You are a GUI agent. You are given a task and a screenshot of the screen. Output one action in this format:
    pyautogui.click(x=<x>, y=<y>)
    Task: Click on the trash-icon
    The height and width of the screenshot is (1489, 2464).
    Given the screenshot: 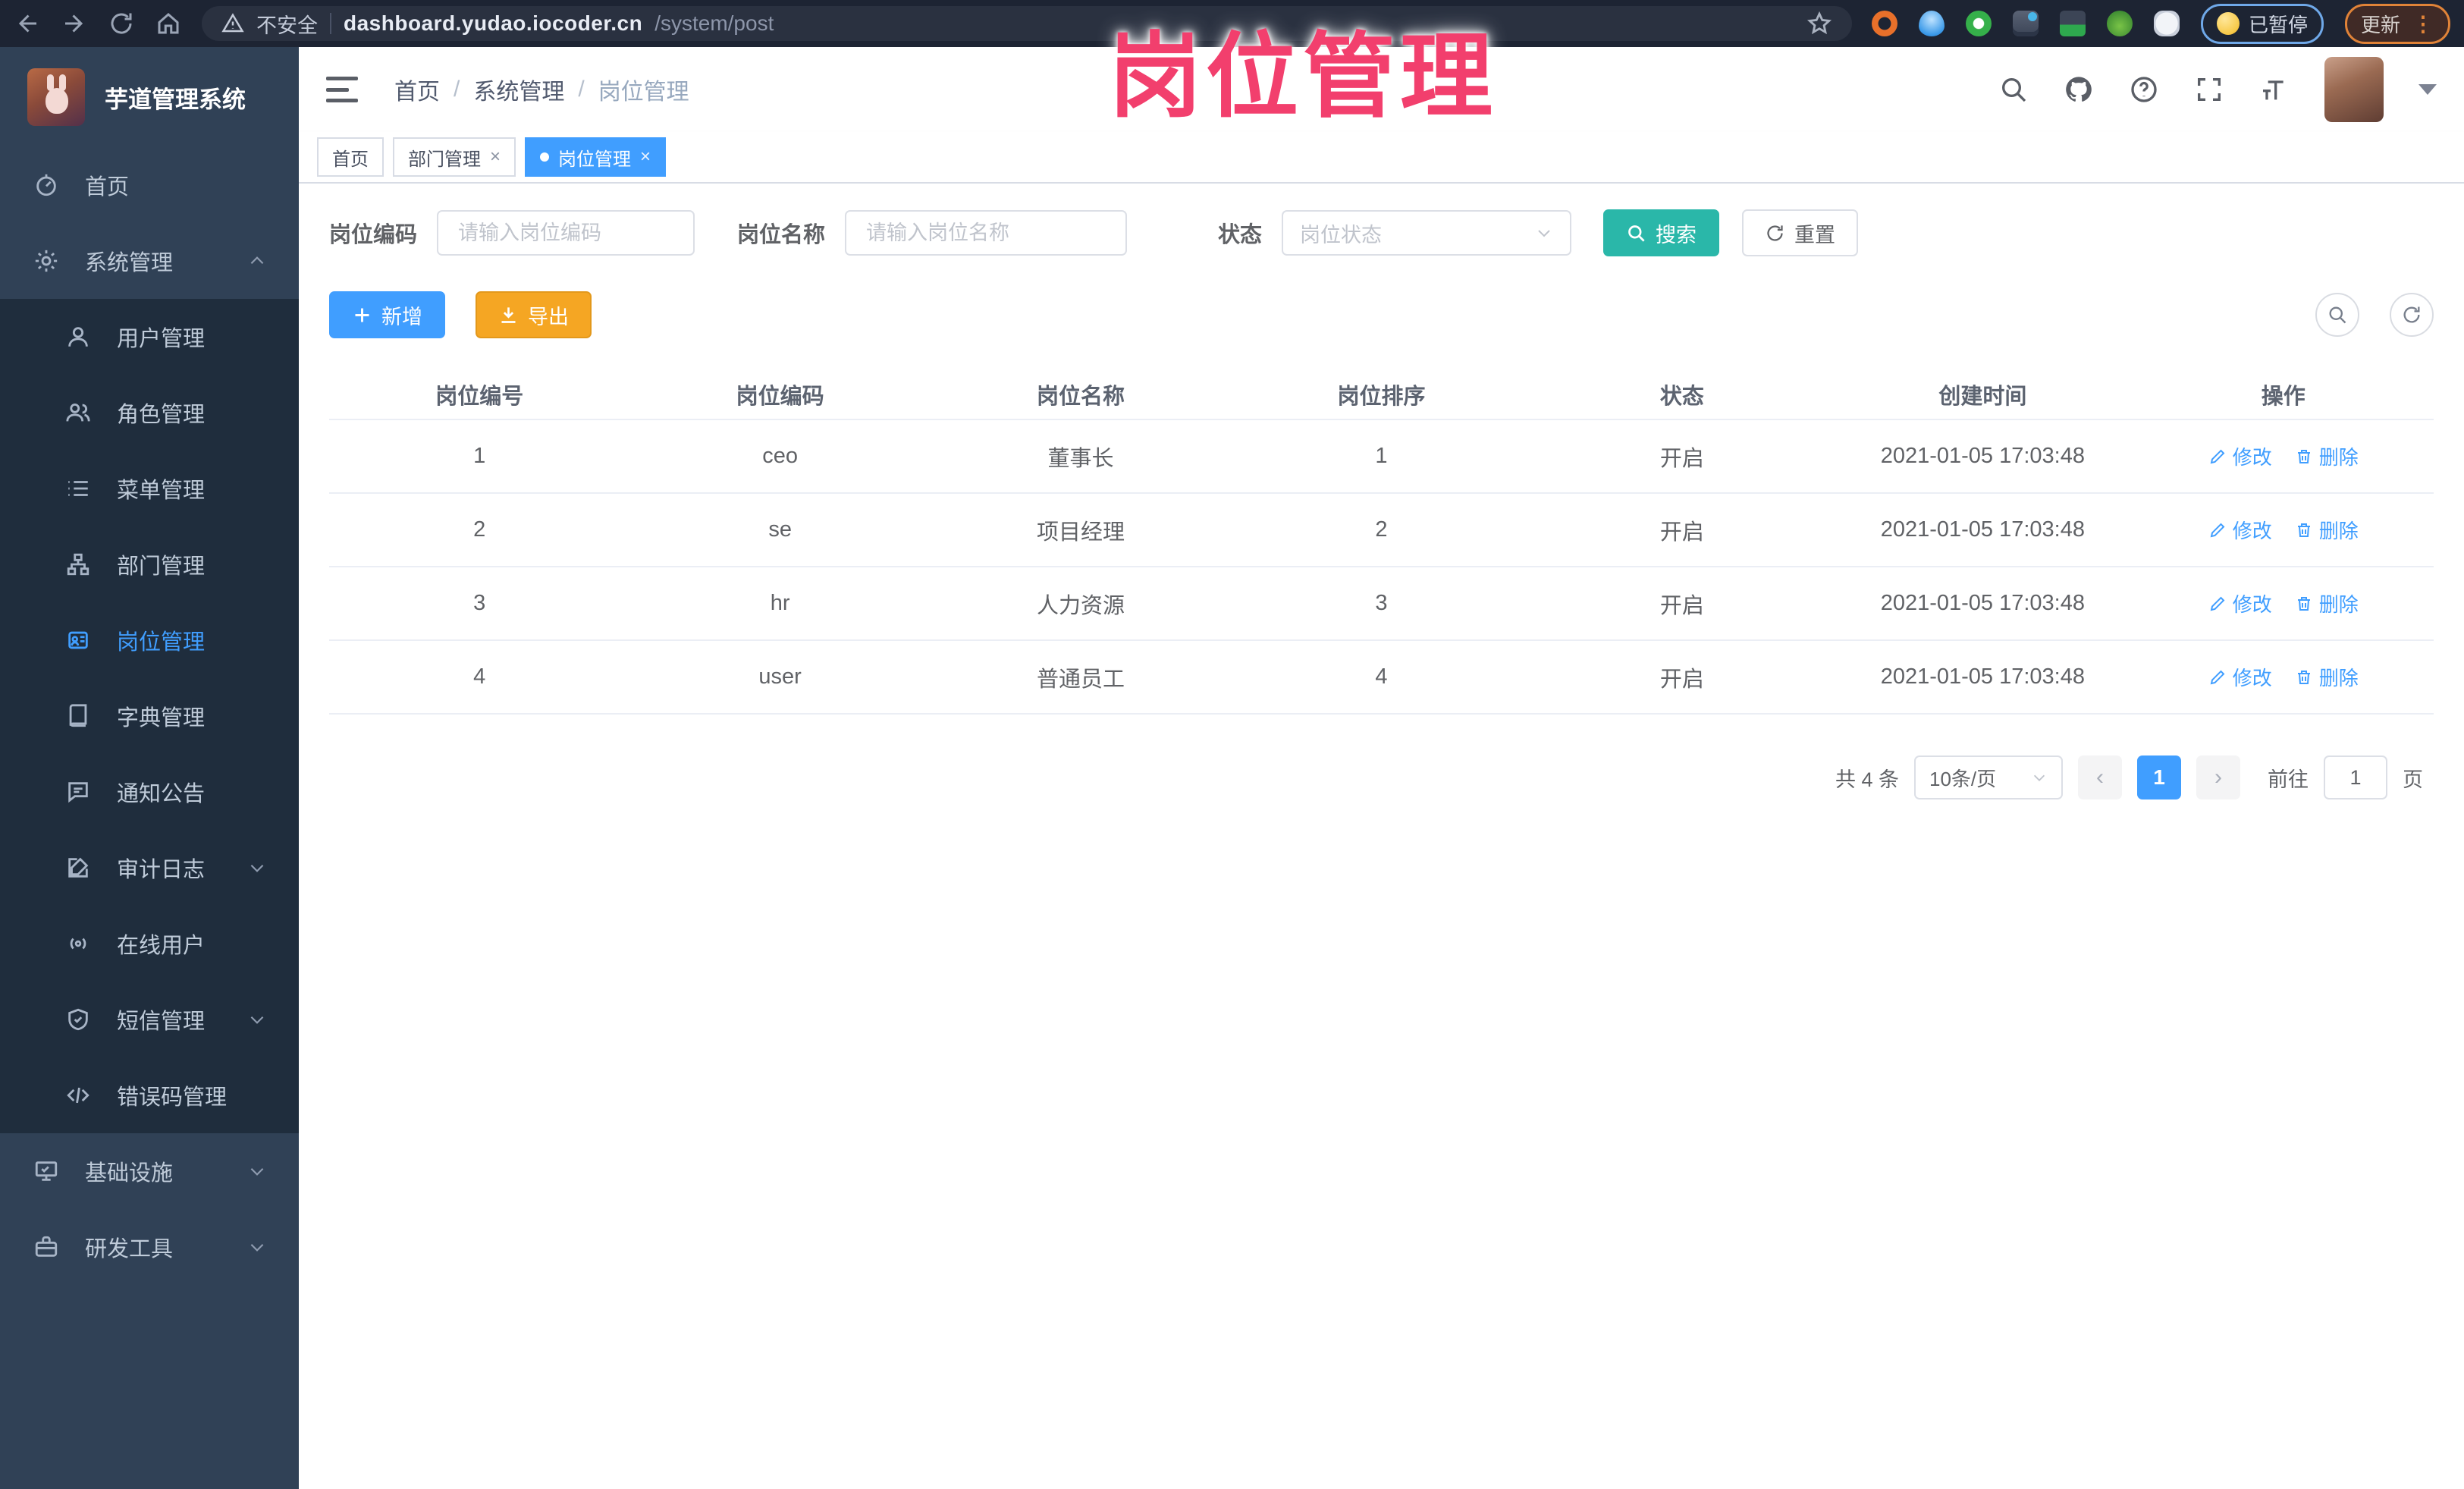 What is the action you would take?
    pyautogui.click(x=2304, y=457)
    